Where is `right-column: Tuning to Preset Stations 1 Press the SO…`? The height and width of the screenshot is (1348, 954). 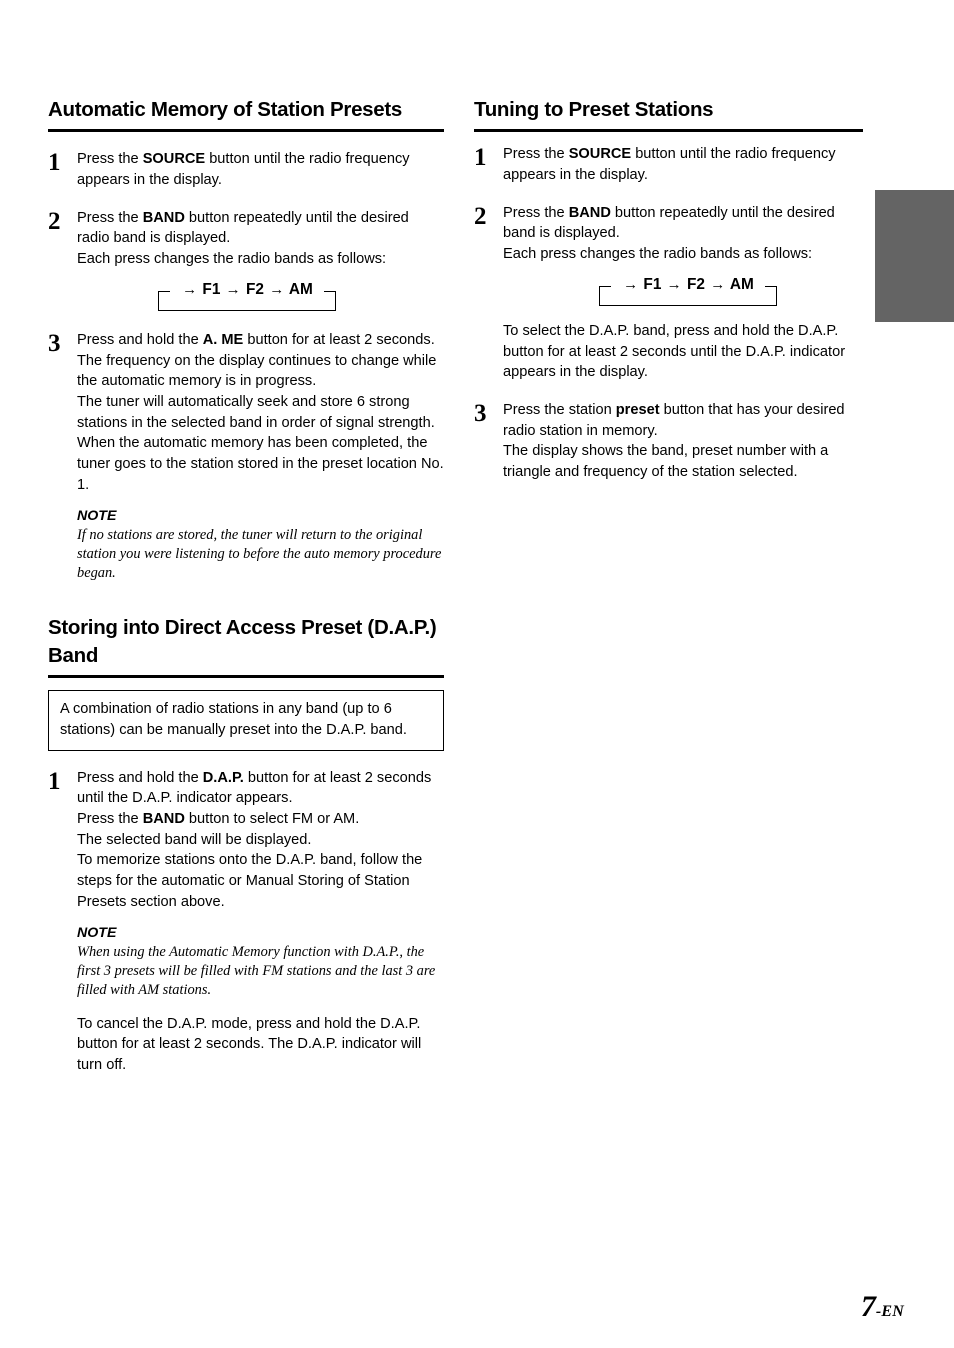
right-column: Tuning to Preset Stations 1 Press the SO… is located at coordinates (668, 289).